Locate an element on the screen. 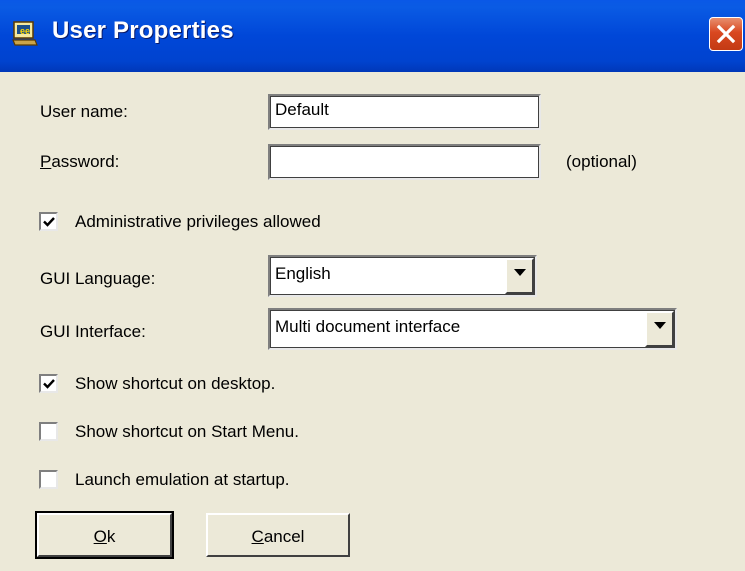  password-optional-note: (optional) is located at coordinates (601, 161).